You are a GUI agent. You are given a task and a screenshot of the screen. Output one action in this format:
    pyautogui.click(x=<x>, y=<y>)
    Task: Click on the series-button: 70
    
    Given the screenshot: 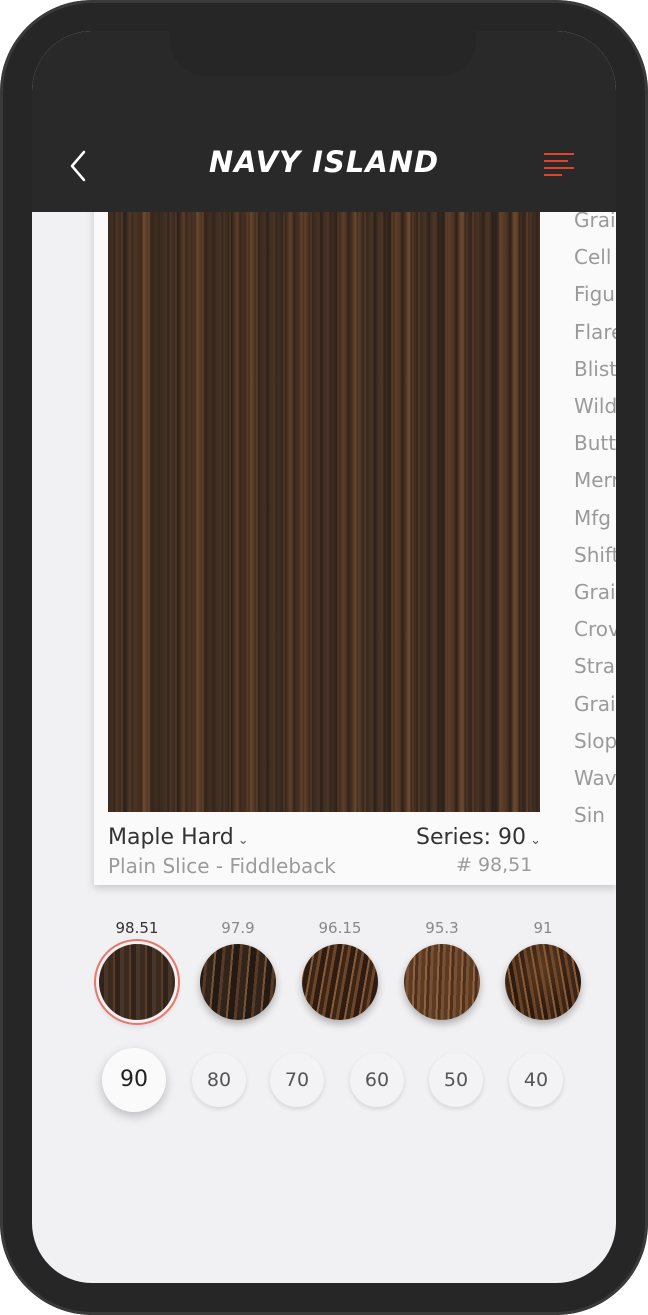 What is the action you would take?
    pyautogui.click(x=297, y=1080)
    